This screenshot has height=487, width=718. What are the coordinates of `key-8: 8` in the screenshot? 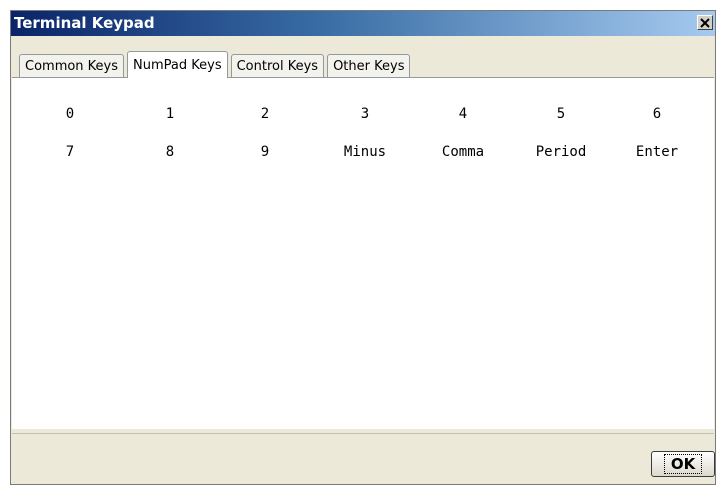 It's located at (170, 152).